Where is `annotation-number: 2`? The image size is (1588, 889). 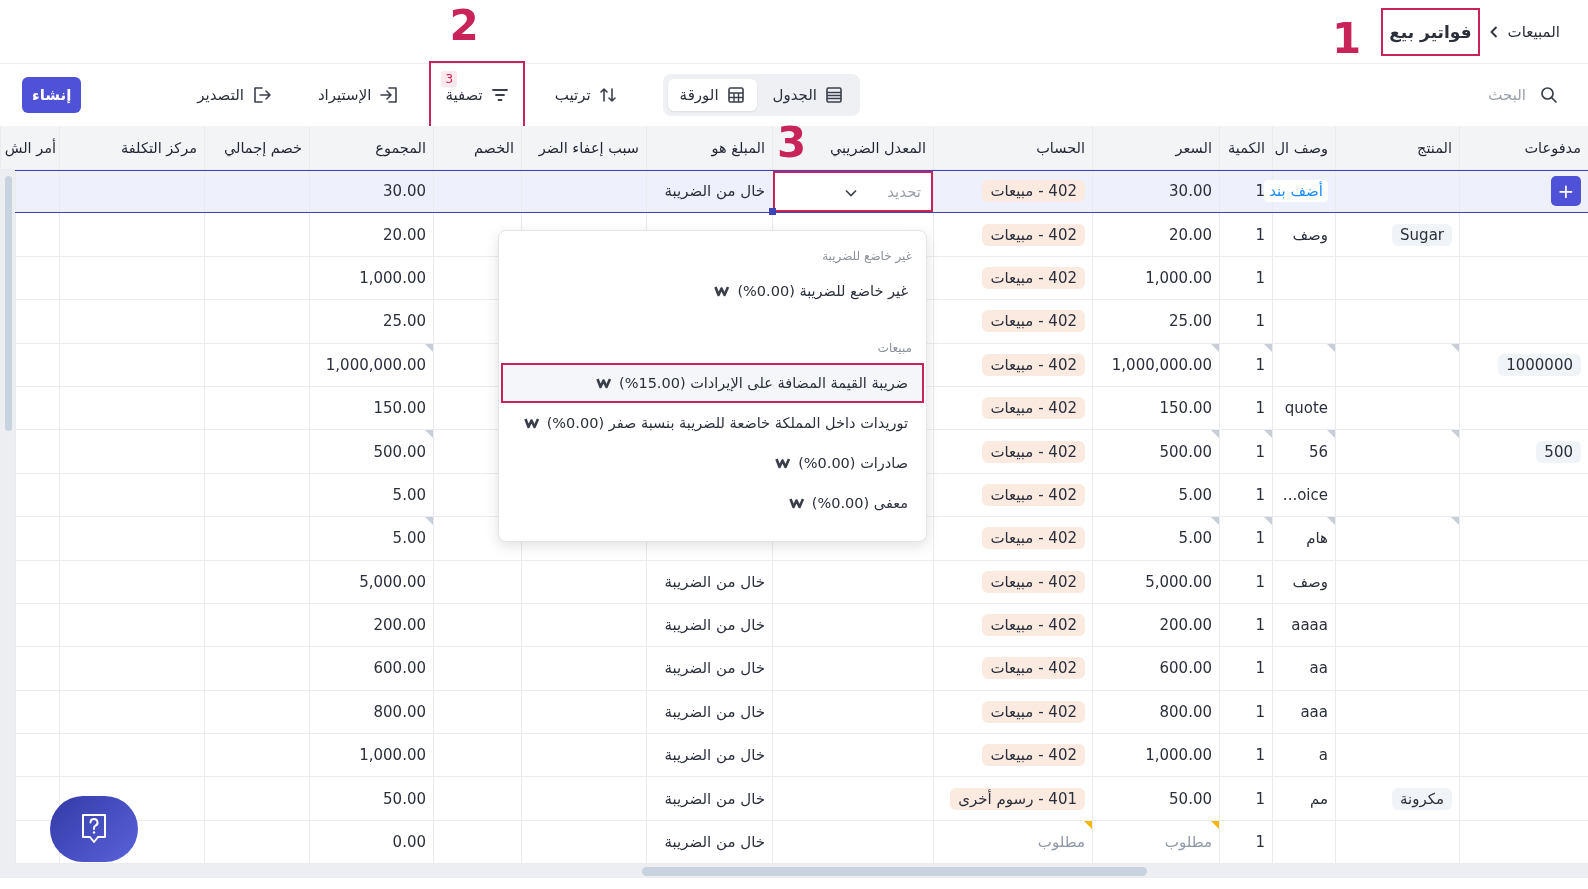
annotation-number: 2 is located at coordinates (464, 26).